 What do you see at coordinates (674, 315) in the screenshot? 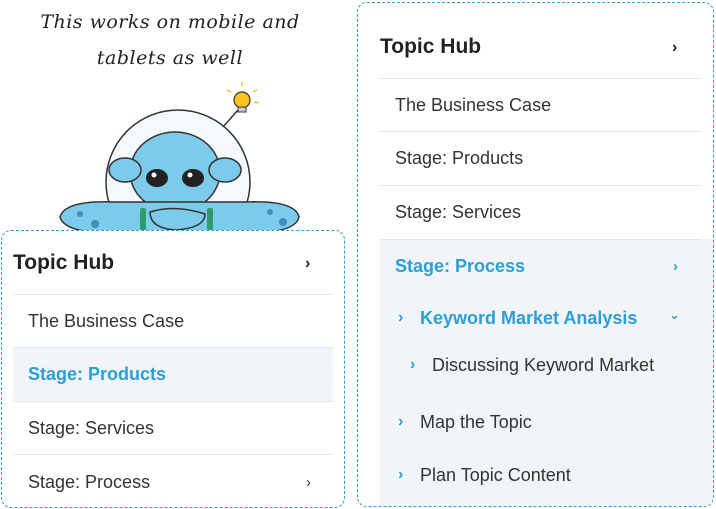
I see `chevron-down-icon: ⌄` at bounding box center [674, 315].